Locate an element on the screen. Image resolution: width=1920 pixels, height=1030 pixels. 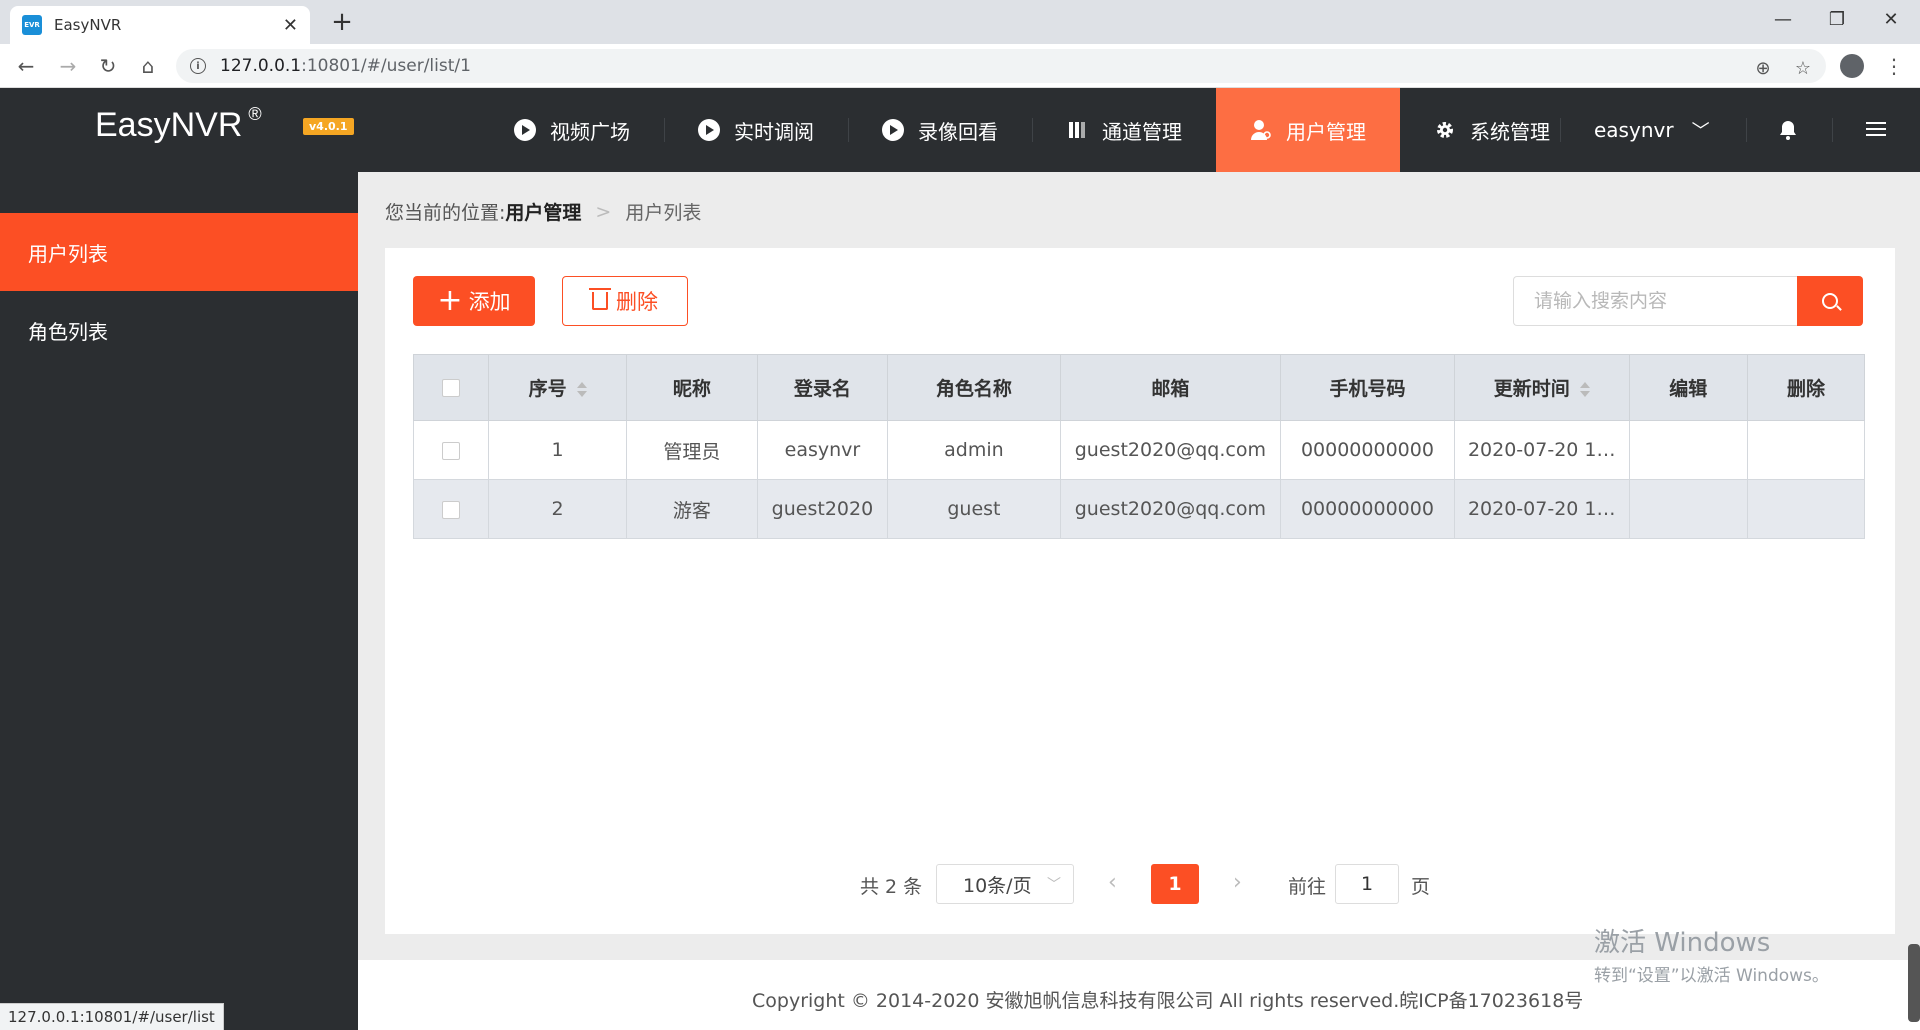
nav-label: 实时调阅 is located at coordinates (774, 131).